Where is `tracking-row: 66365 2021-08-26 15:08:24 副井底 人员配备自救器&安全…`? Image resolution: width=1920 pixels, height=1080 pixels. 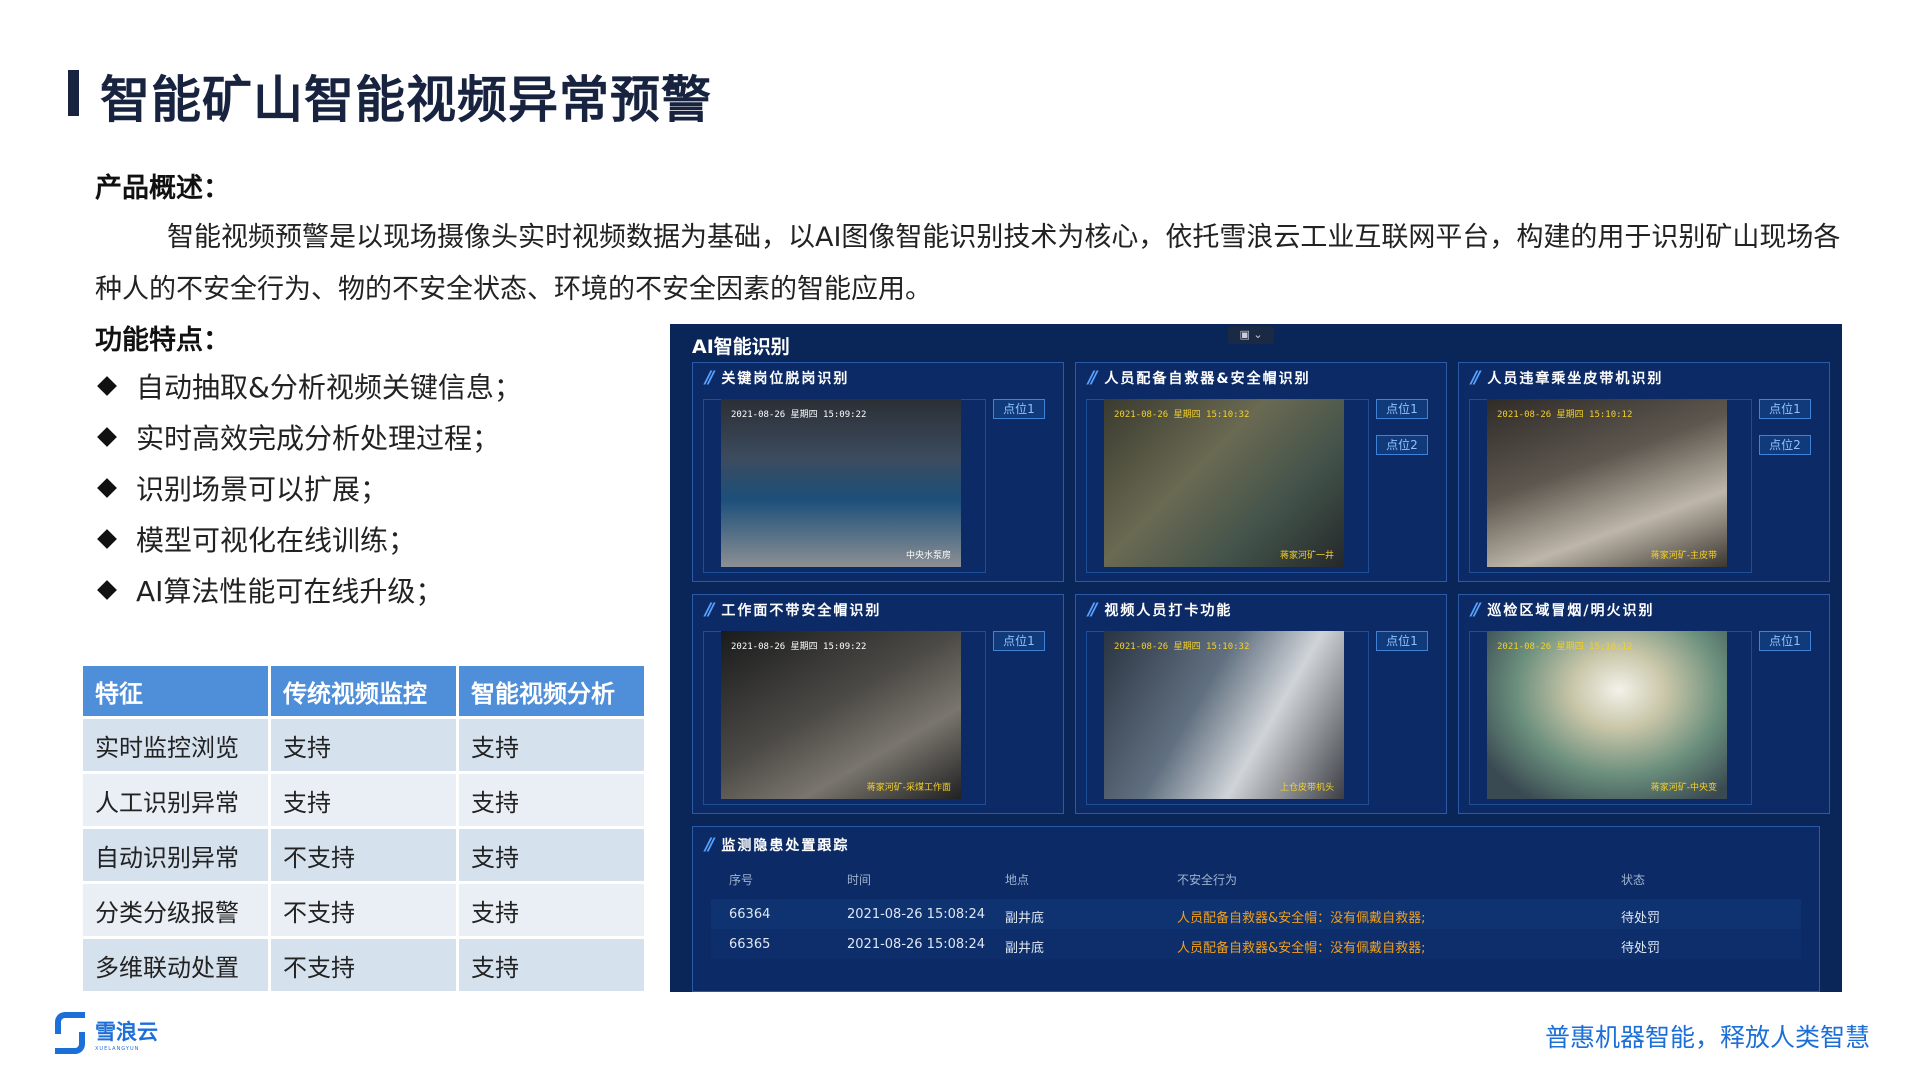 tracking-row: 66365 2021-08-26 15:08:24 副井底 人员配备自救器&安全… is located at coordinates (1256, 944).